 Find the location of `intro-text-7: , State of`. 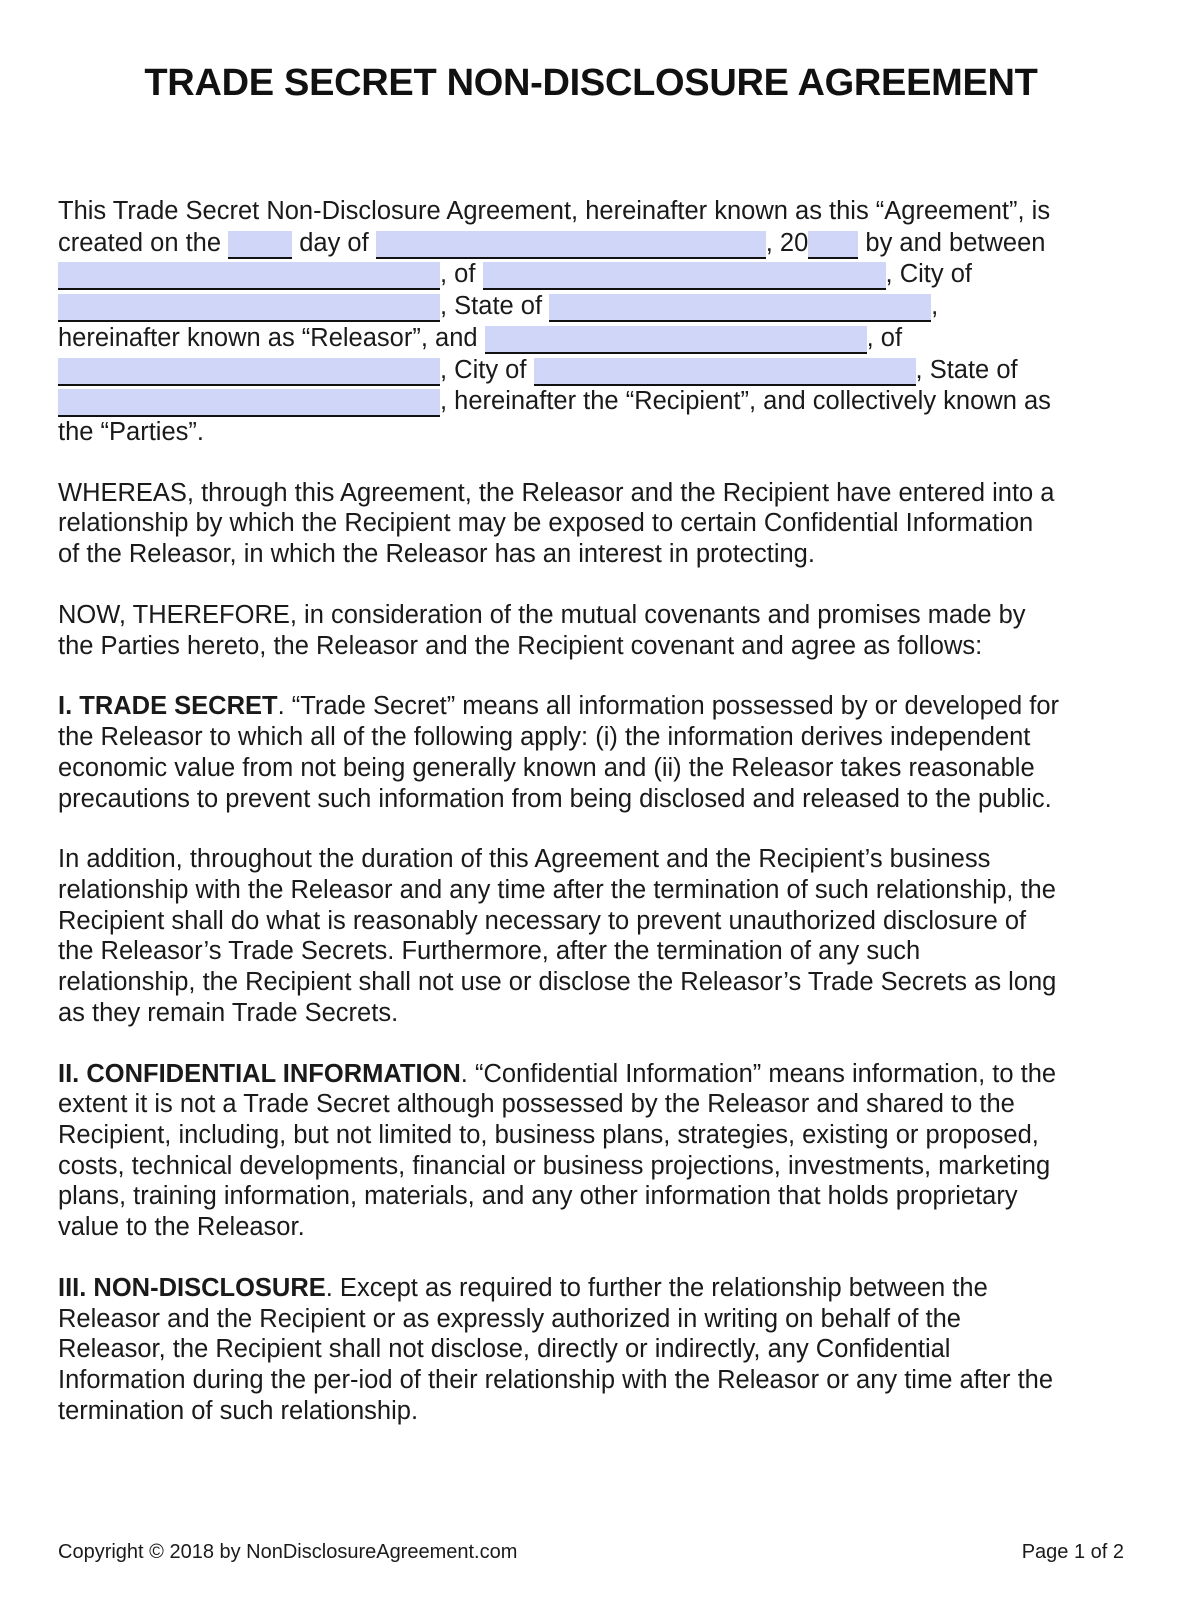

intro-text-7: , State of is located at coordinates (495, 306).